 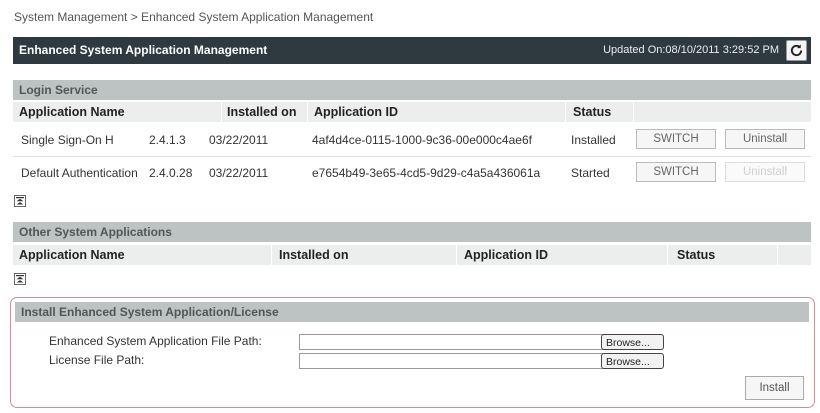 What do you see at coordinates (167, 140) in the screenshot?
I see `application-version: 2.4.1.3` at bounding box center [167, 140].